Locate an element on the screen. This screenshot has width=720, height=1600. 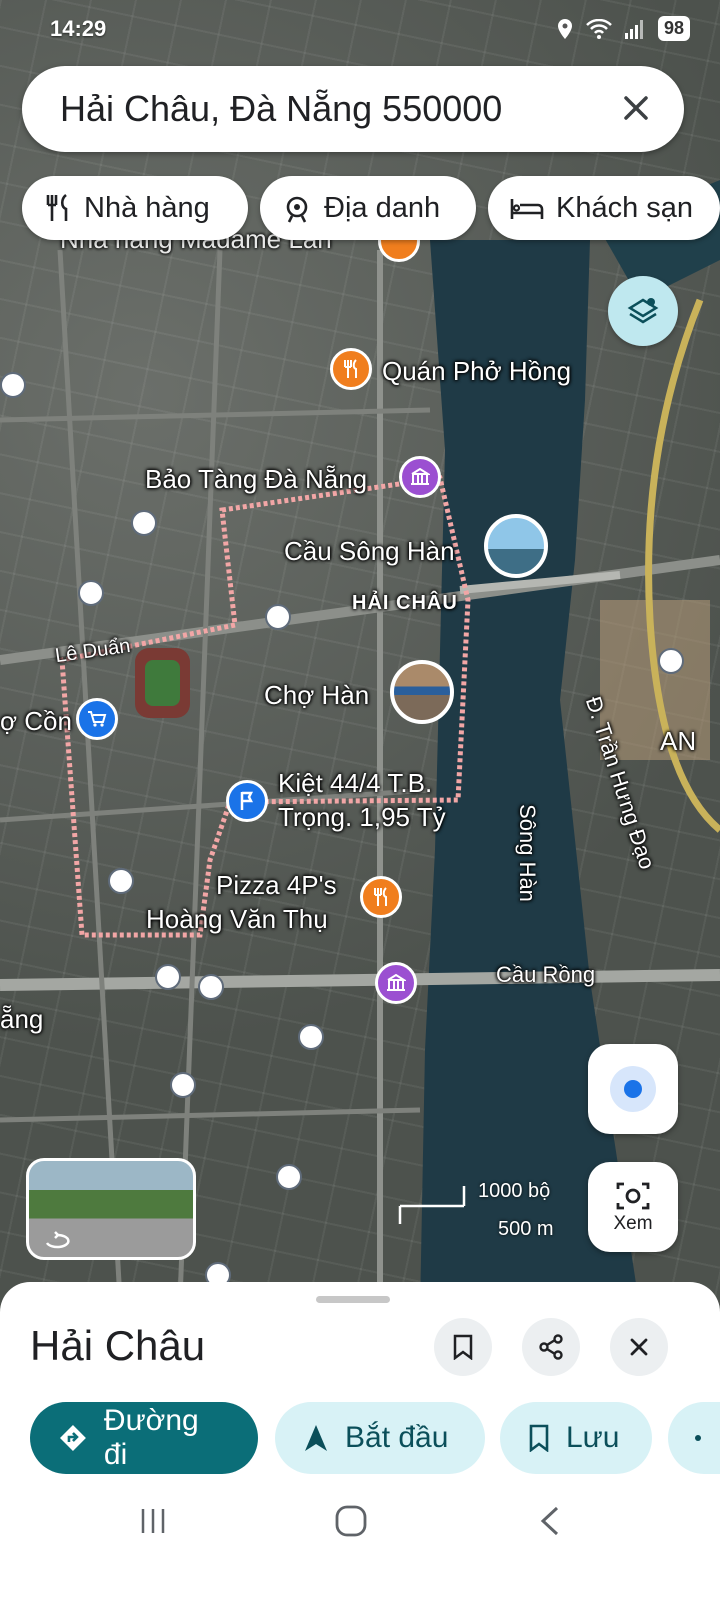
scale-bar is located at coordinates (432, 1205).